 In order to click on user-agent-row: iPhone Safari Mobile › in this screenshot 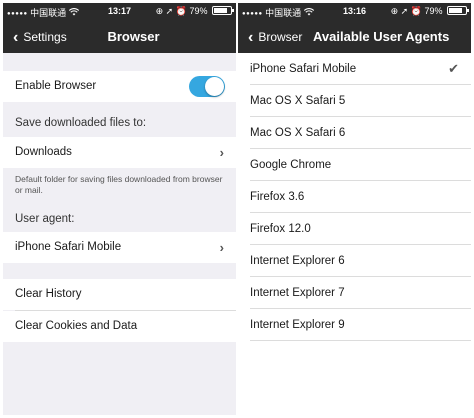, I will do `click(119, 247)`.